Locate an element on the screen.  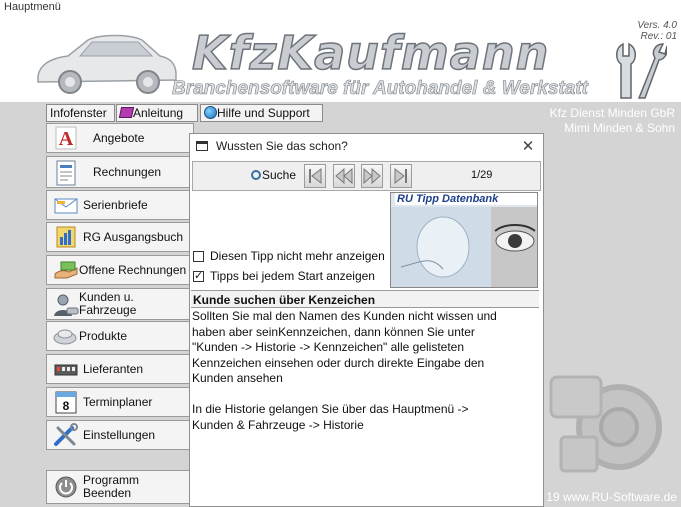
nav-rg-ausgangsbuch-button: RG Ausgangsbuch is located at coordinates (120, 237).